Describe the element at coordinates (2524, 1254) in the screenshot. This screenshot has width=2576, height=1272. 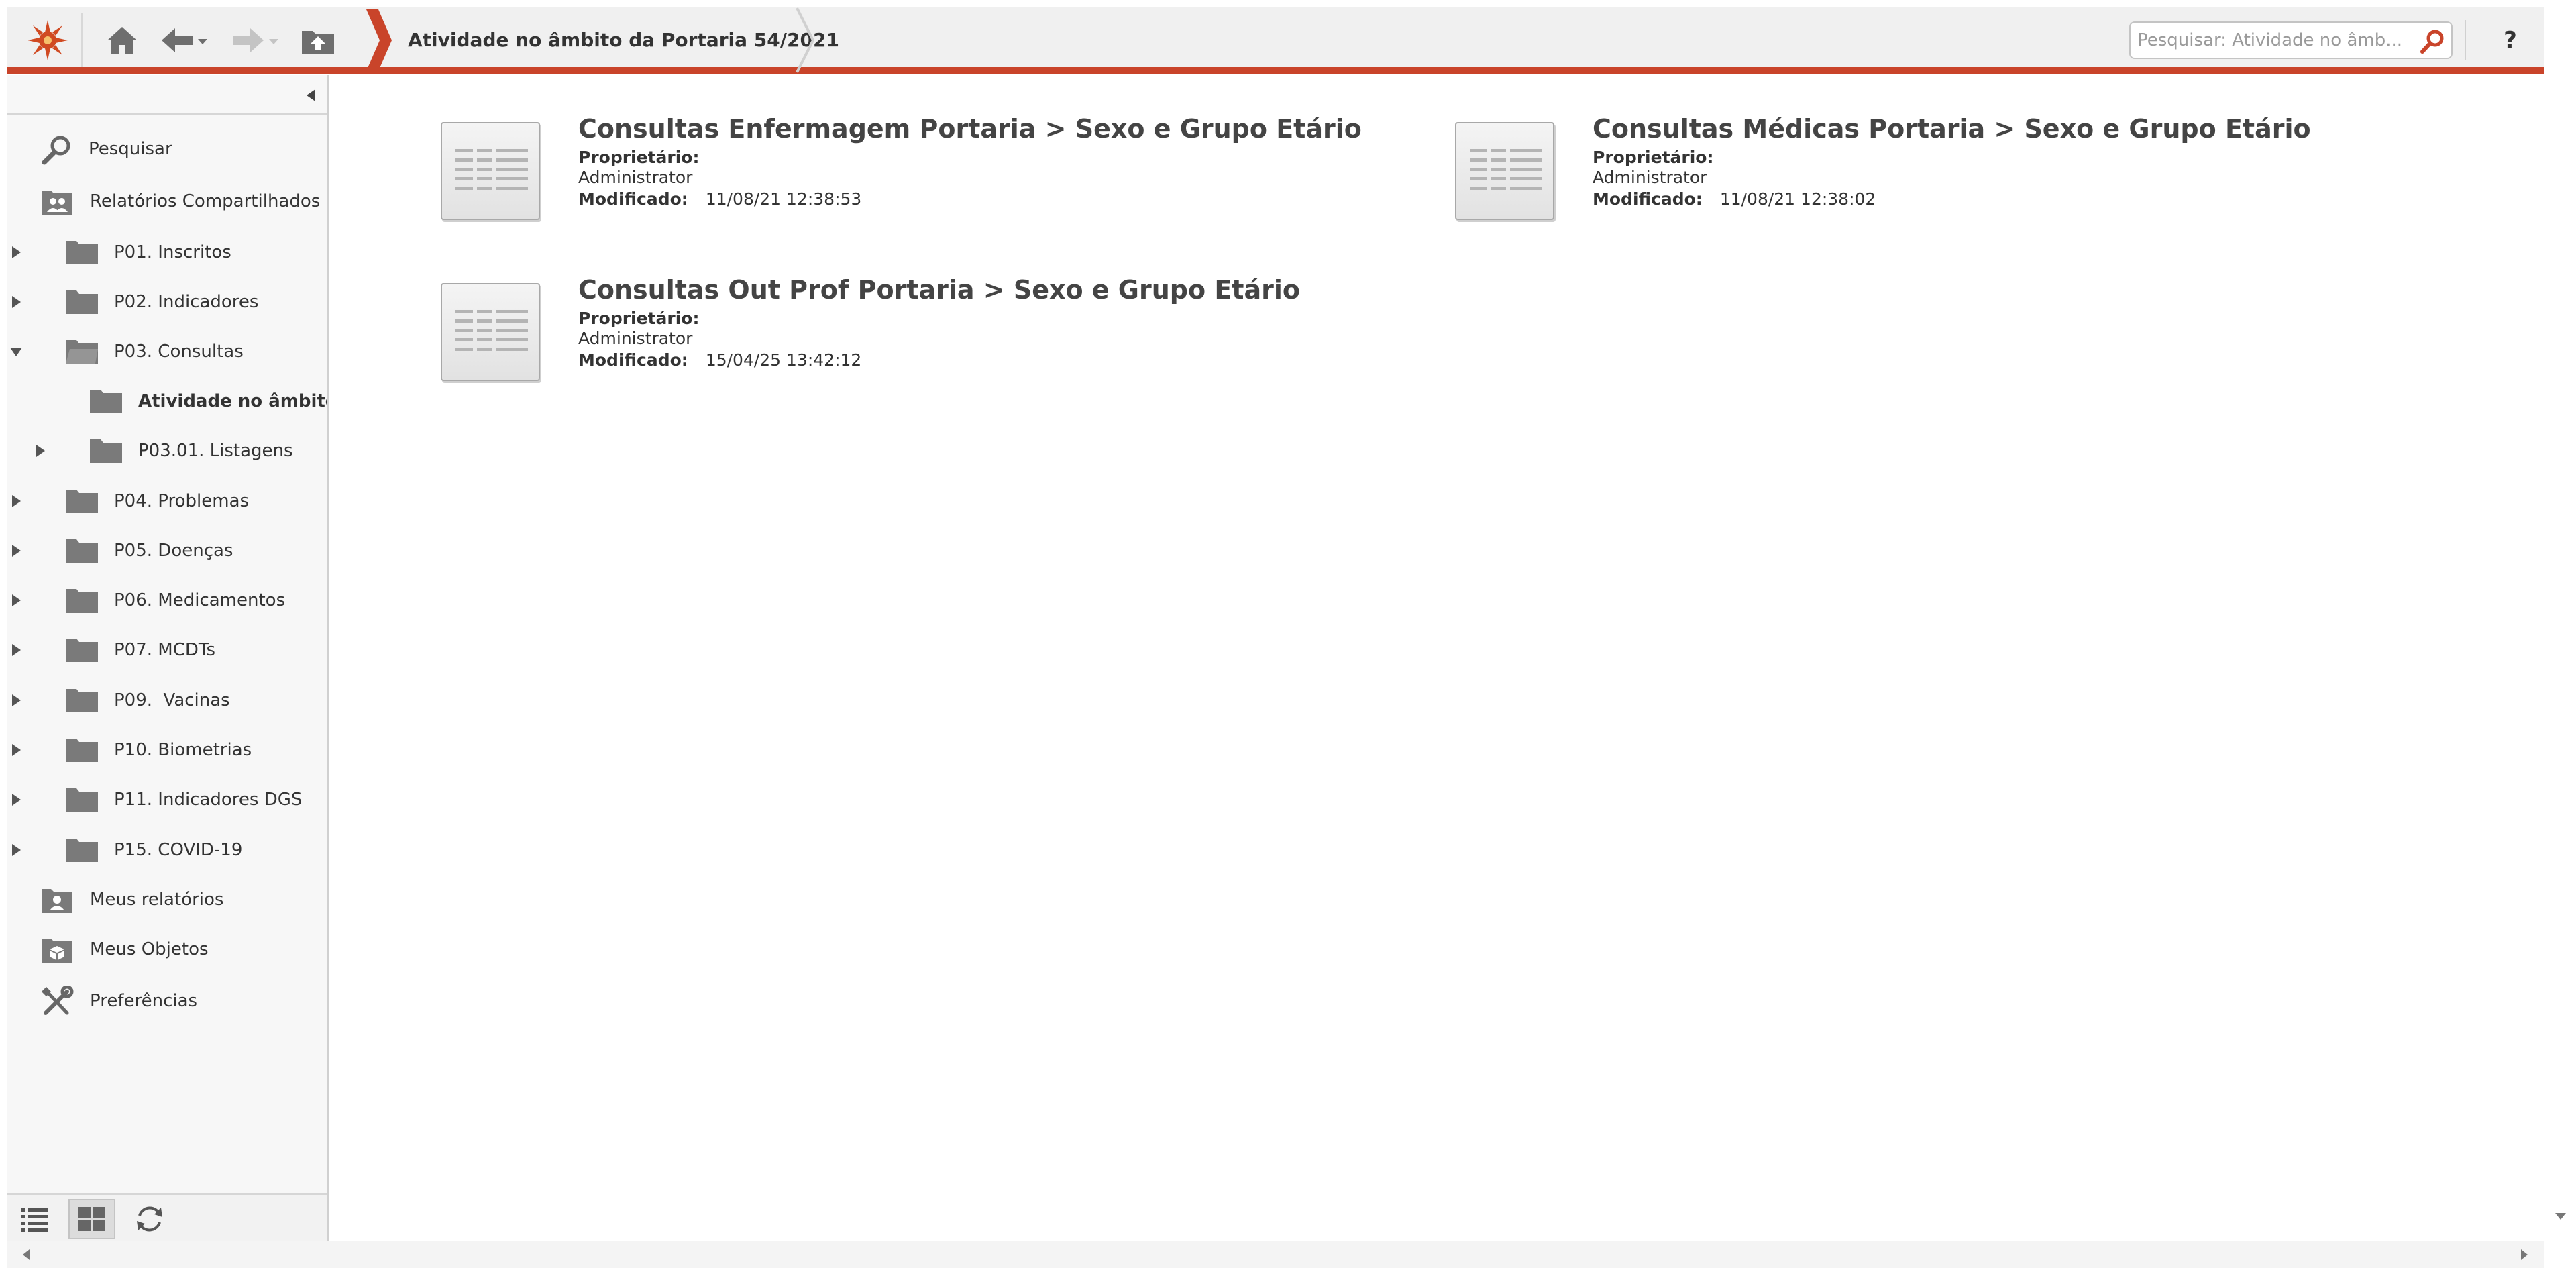
I see `scroll-right-arrow-icon` at that location.